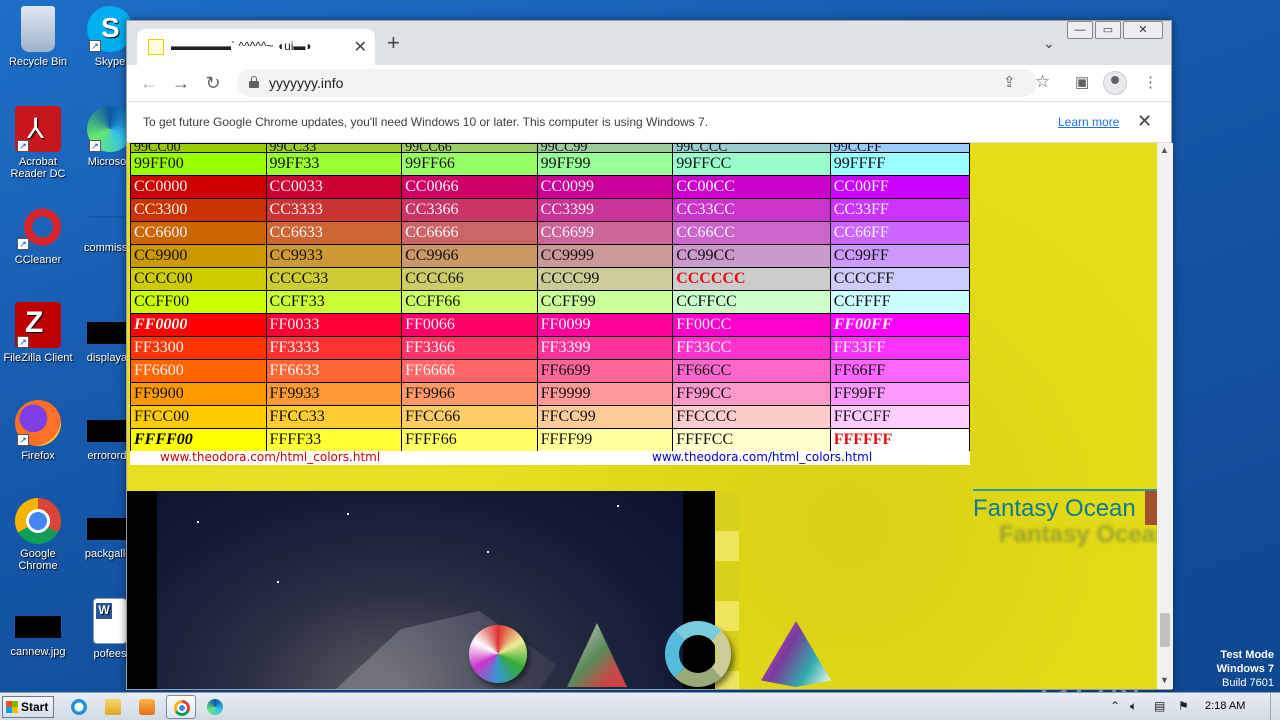  What do you see at coordinates (1248, 683) in the screenshot?
I see `build-line: Build 7601` at bounding box center [1248, 683].